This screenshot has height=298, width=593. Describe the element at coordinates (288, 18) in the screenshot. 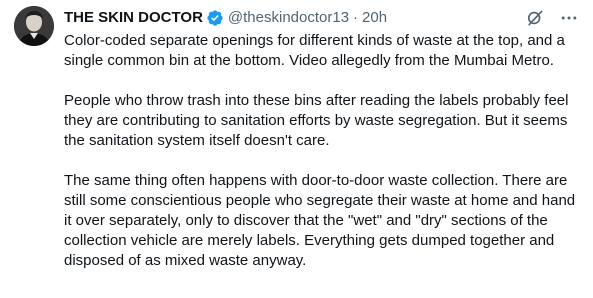

I see `handle: @theskindoctor13` at that location.